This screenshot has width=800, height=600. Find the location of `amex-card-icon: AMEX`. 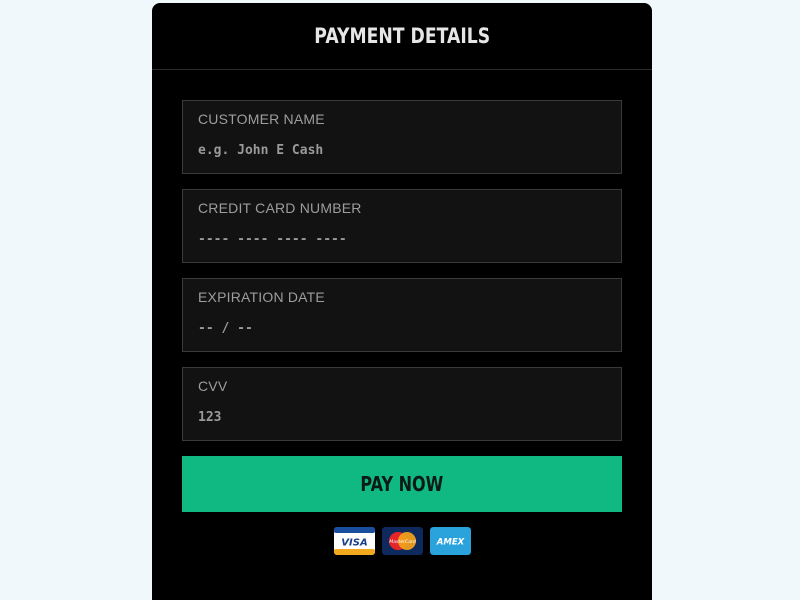

amex-card-icon: AMEX is located at coordinates (450, 541).